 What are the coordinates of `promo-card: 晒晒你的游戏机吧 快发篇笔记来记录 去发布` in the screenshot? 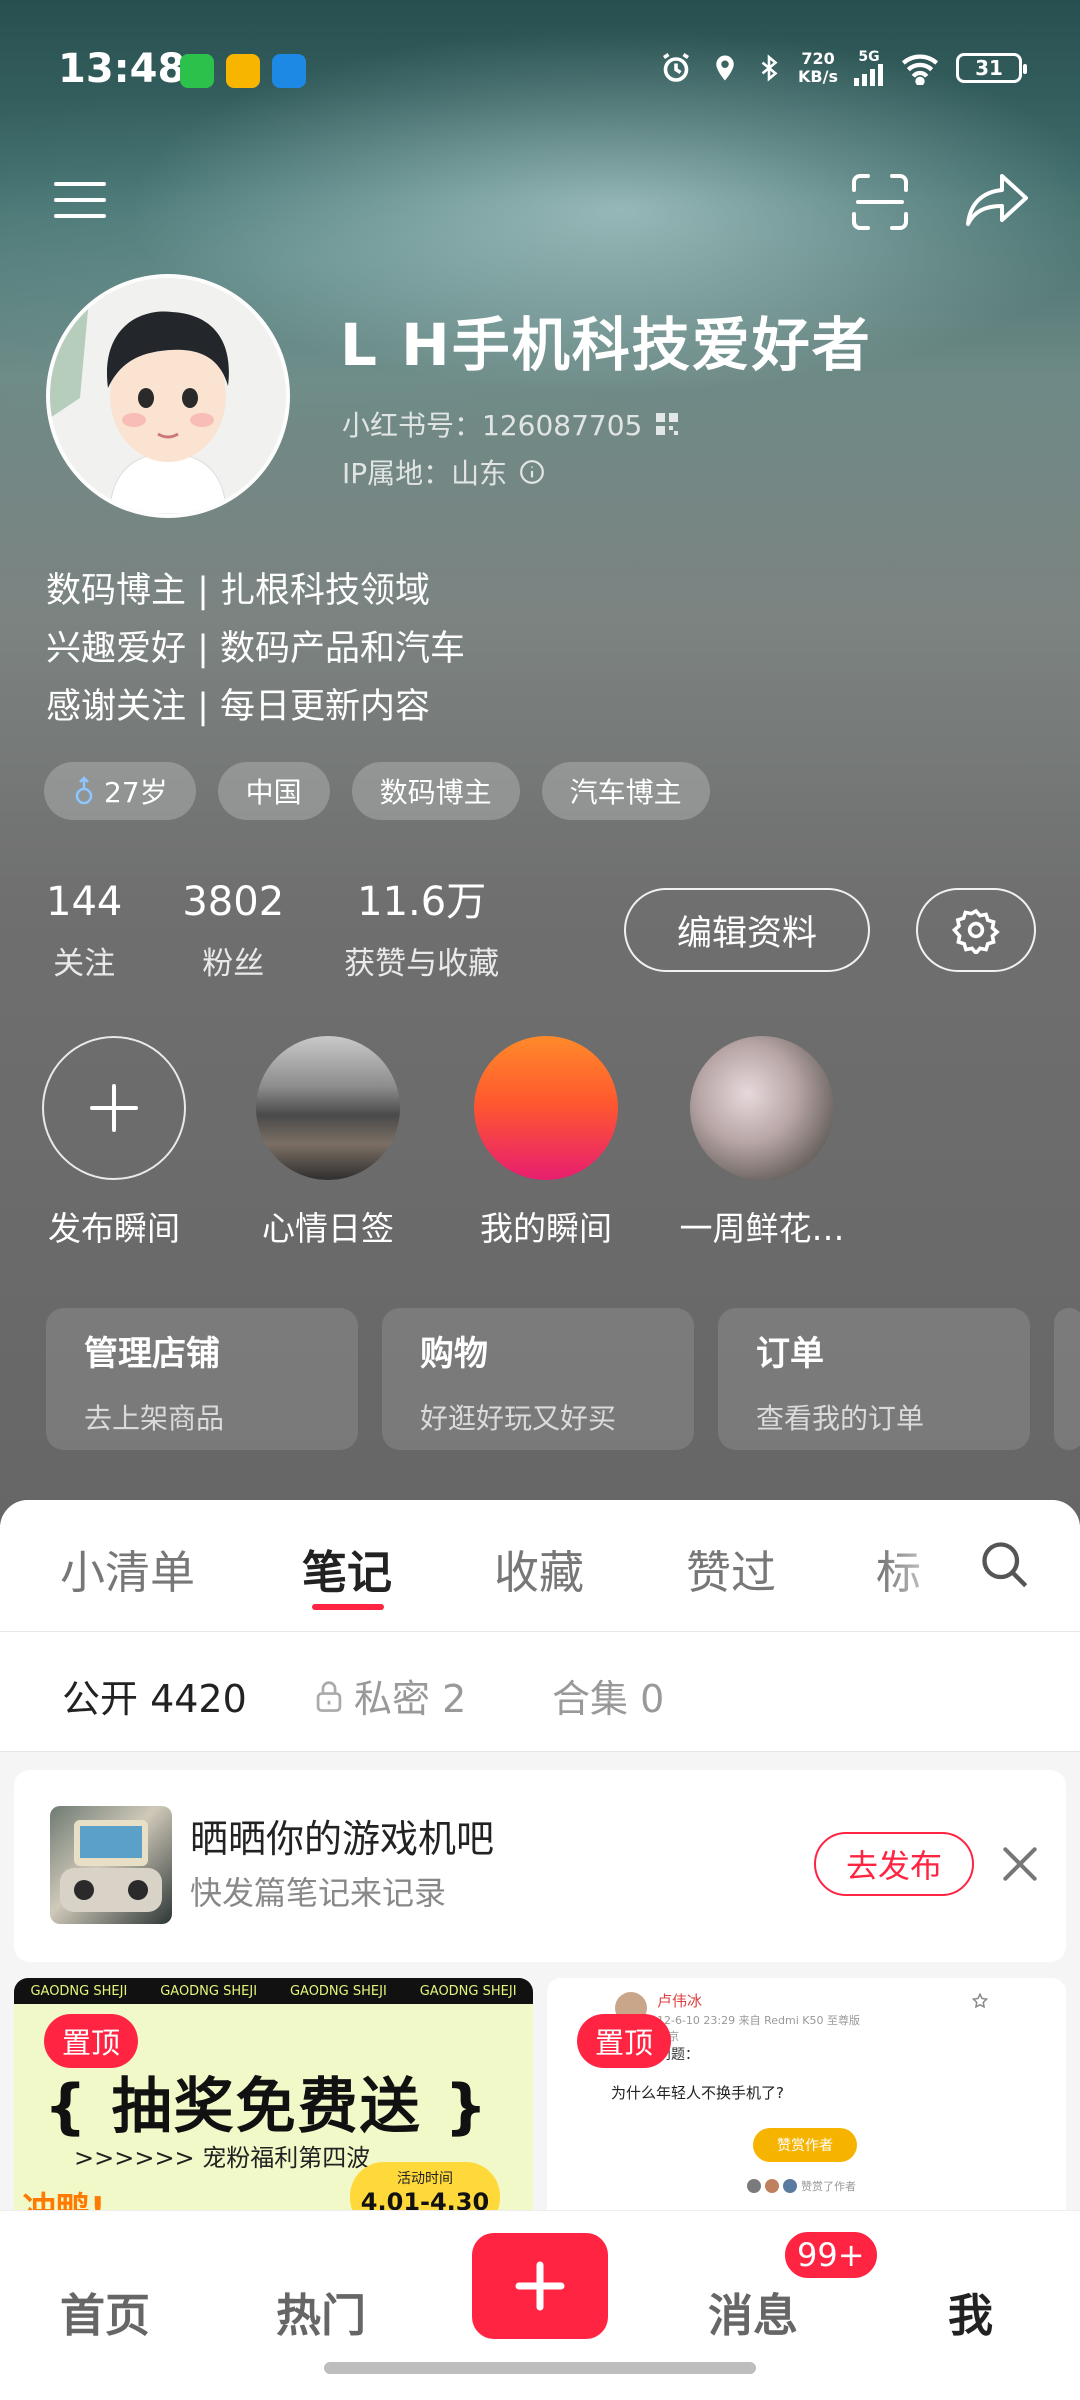 It's located at (540, 1866).